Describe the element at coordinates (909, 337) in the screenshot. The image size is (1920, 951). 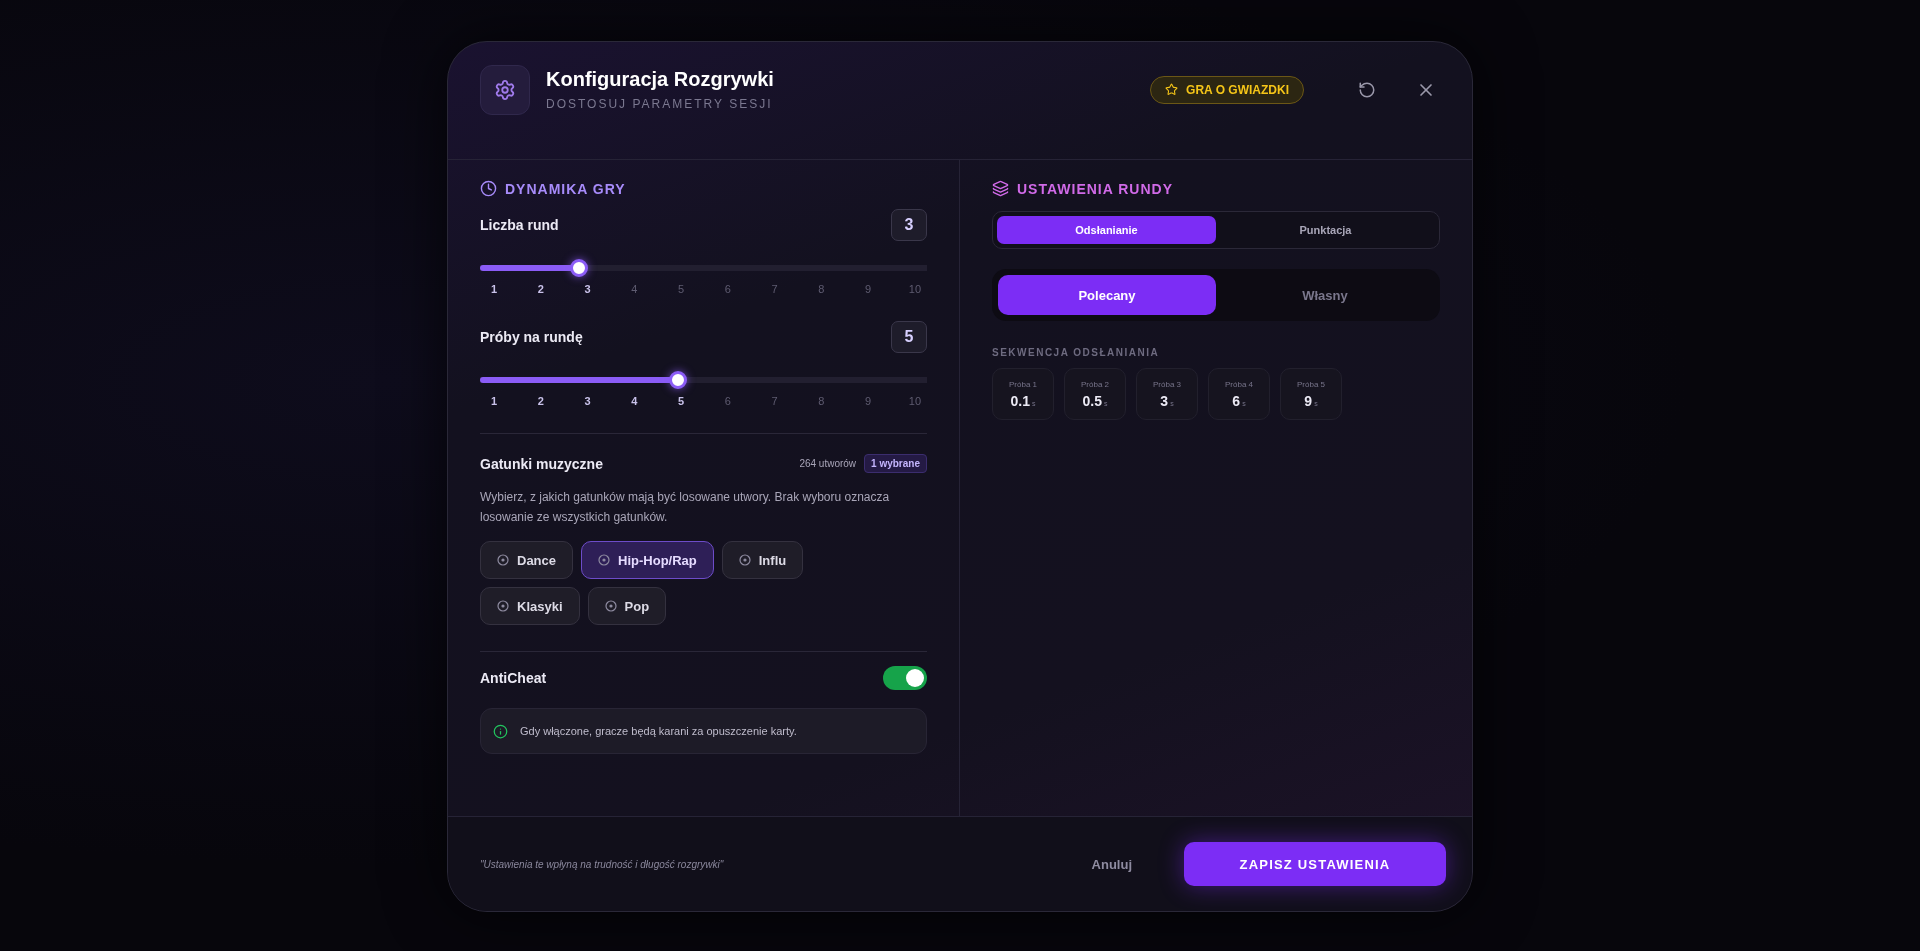
I see `slider-value: 5` at that location.